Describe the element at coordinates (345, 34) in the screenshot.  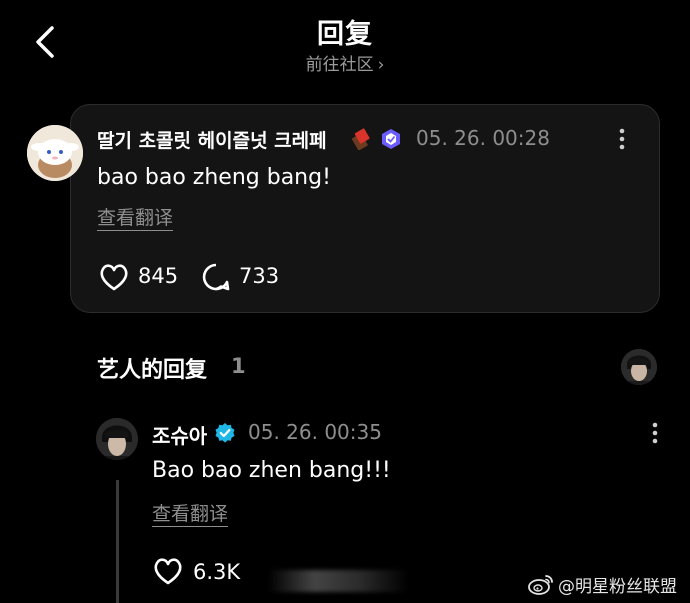
I see `page-title: 回复` at that location.